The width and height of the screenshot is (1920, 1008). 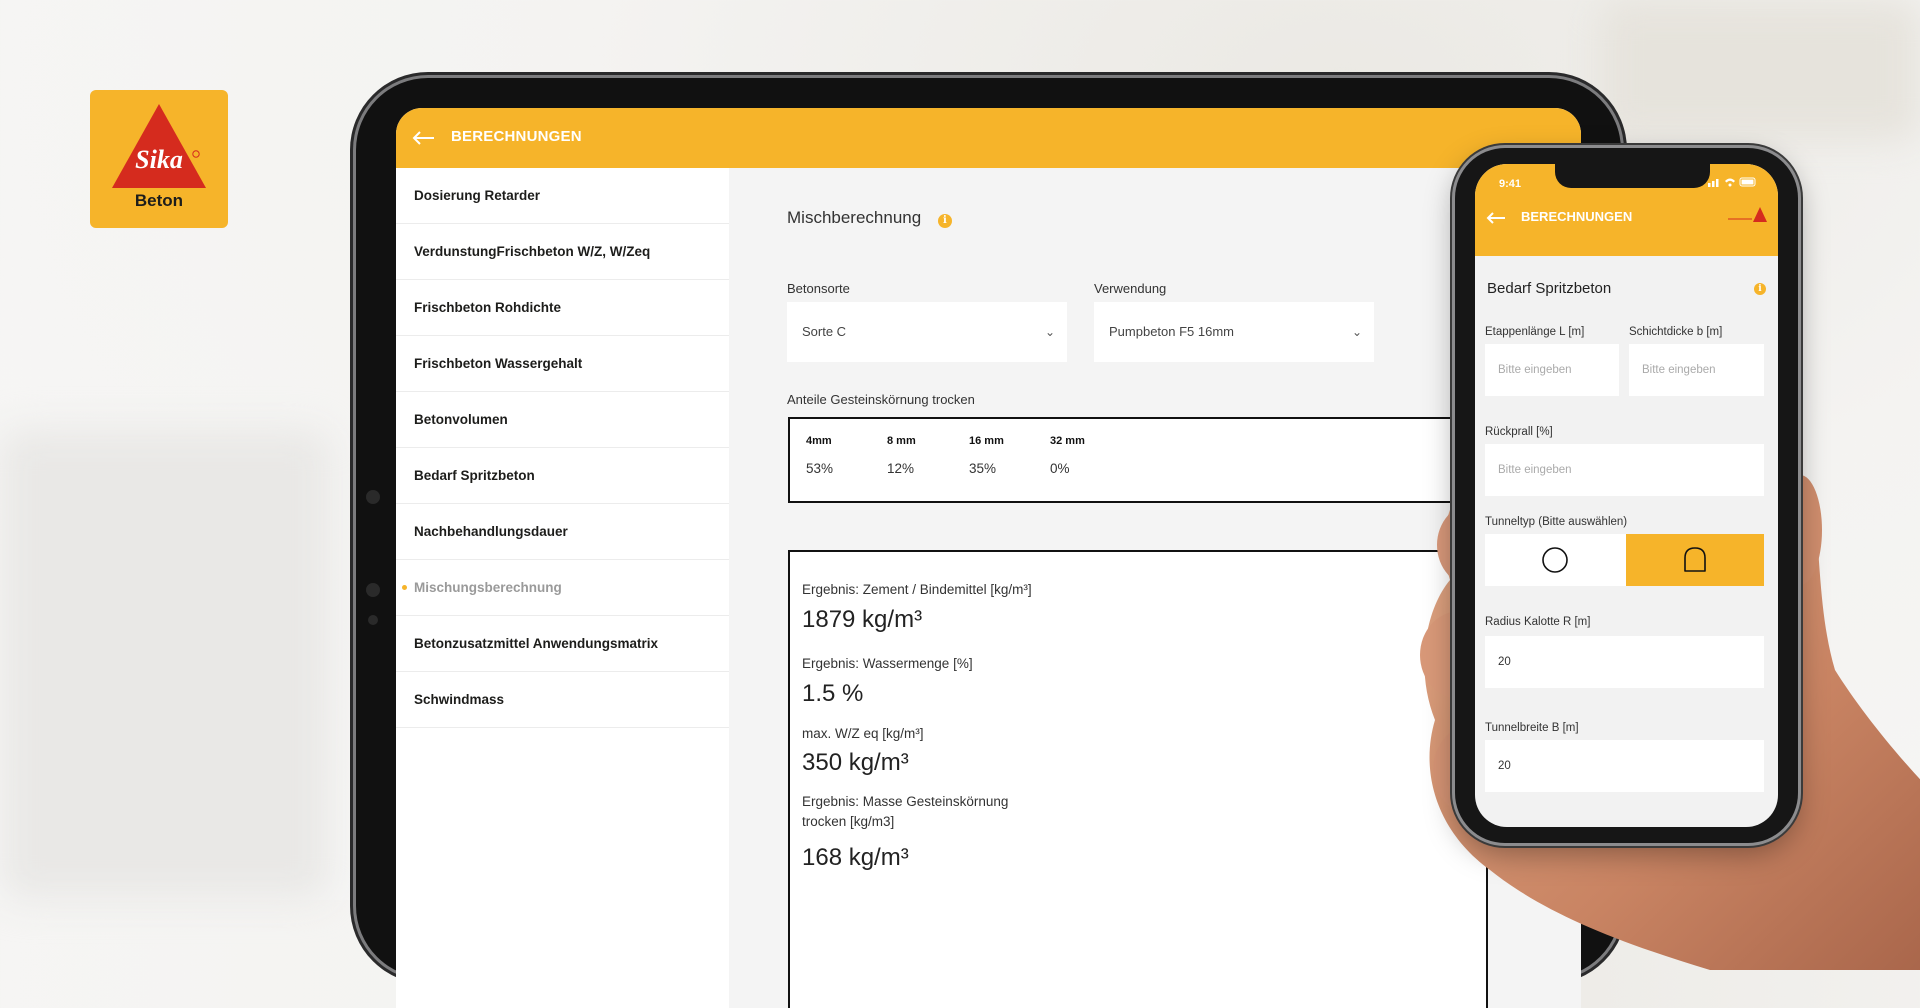 I want to click on betonsorte-label: Betonsorte, so click(x=818, y=288).